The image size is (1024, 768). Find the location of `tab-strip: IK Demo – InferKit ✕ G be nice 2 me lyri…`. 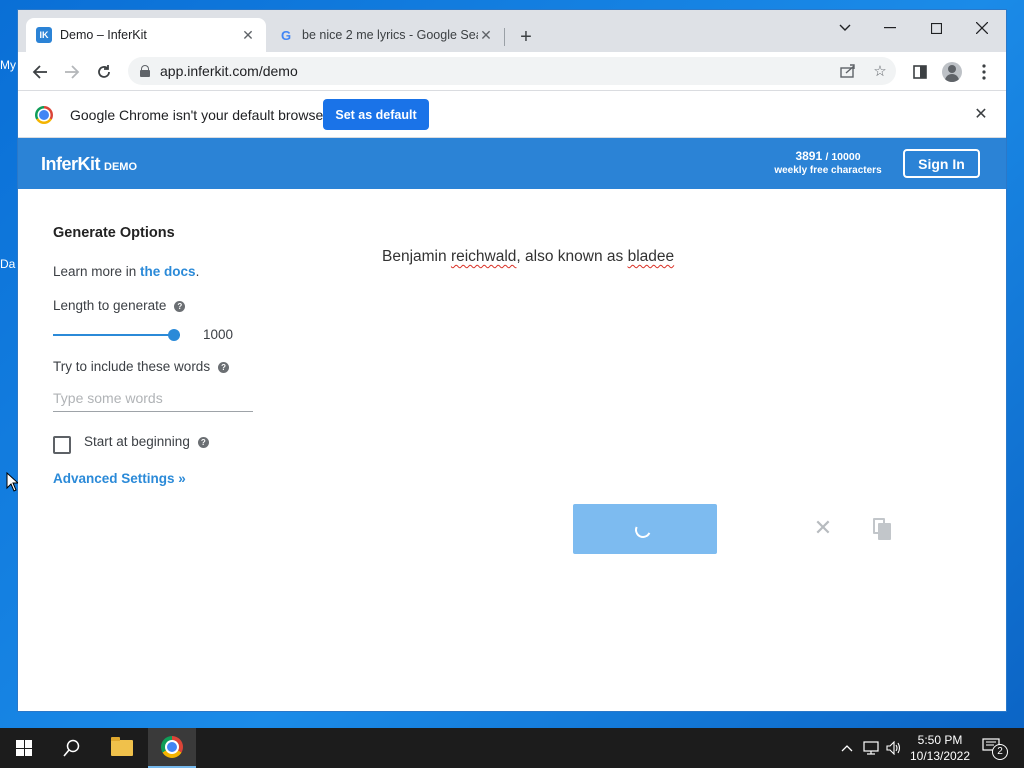

tab-strip: IK Demo – InferKit ✕ G be nice 2 me lyri… is located at coordinates (512, 31).